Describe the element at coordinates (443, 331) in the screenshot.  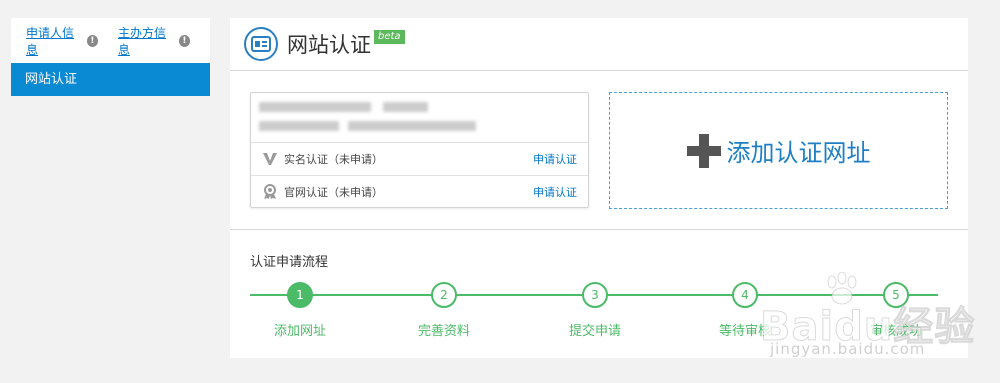
I see `step-2-label: 完善资料` at that location.